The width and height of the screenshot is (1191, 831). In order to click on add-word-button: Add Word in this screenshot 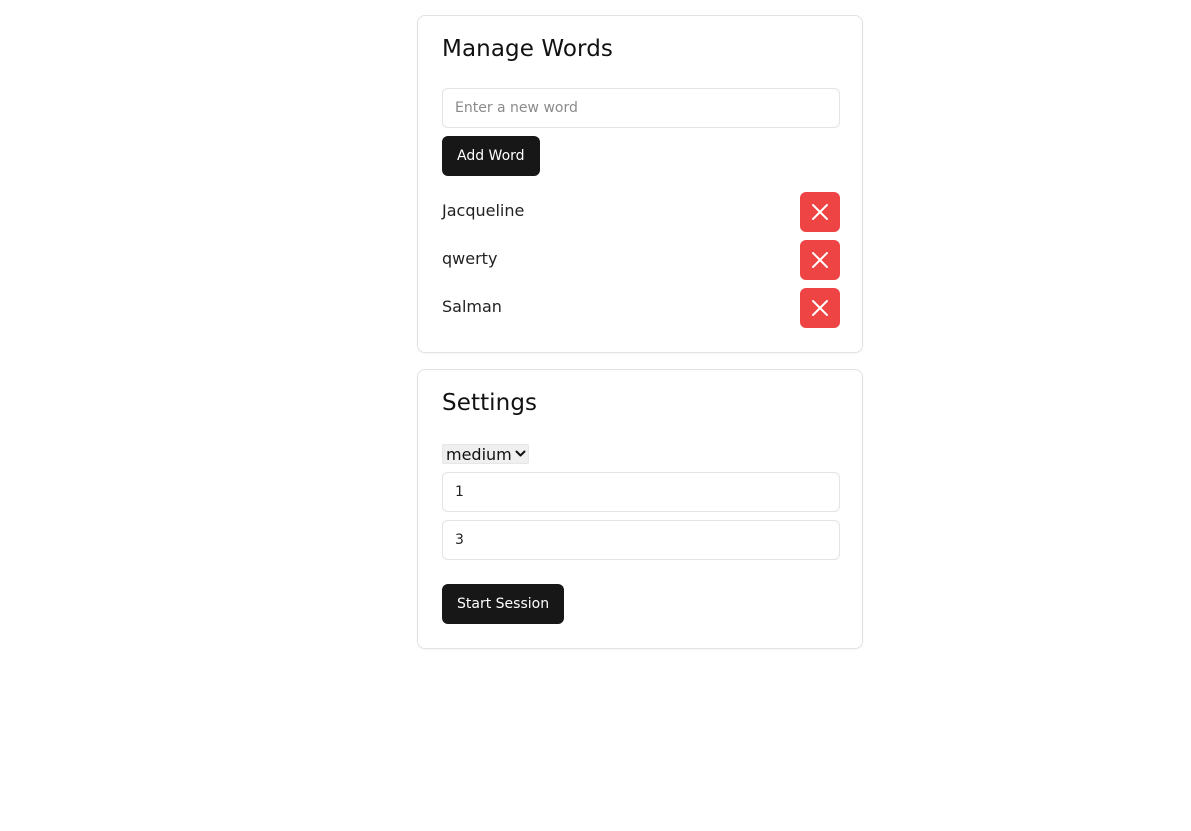, I will do `click(491, 156)`.